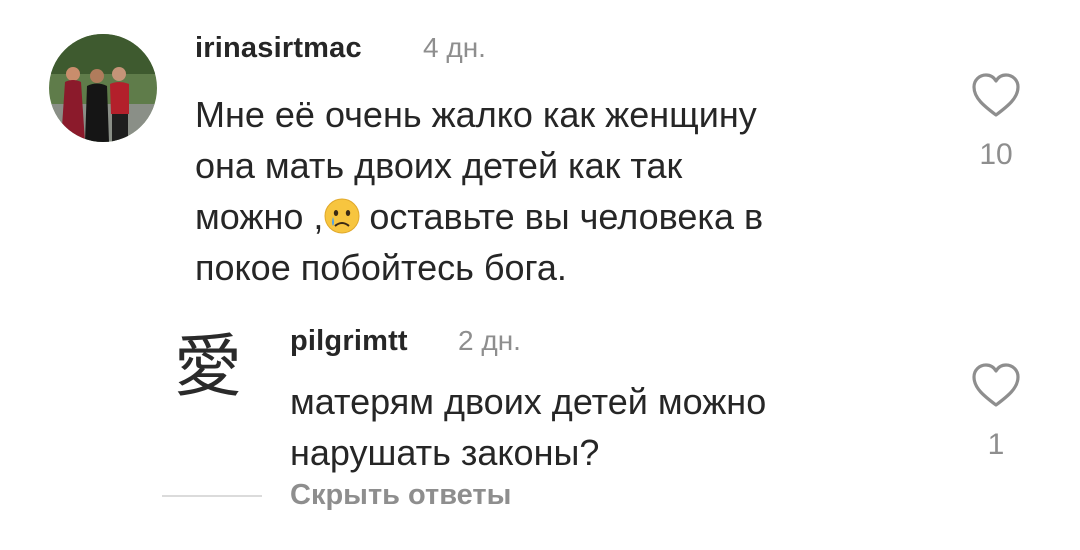 This screenshot has width=1080, height=550. I want to click on crying-face-icon, so click(342, 216).